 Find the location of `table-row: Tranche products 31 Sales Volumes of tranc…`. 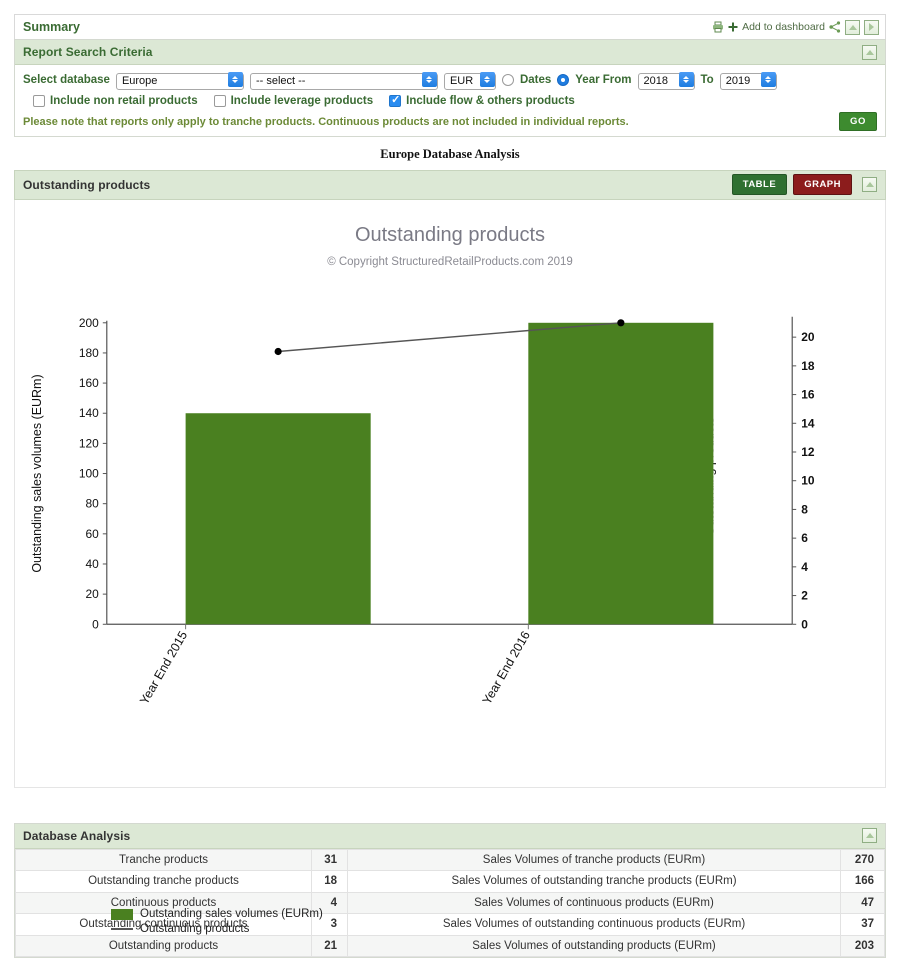

table-row: Tranche products 31 Sales Volumes of tranc… is located at coordinates (450, 859).